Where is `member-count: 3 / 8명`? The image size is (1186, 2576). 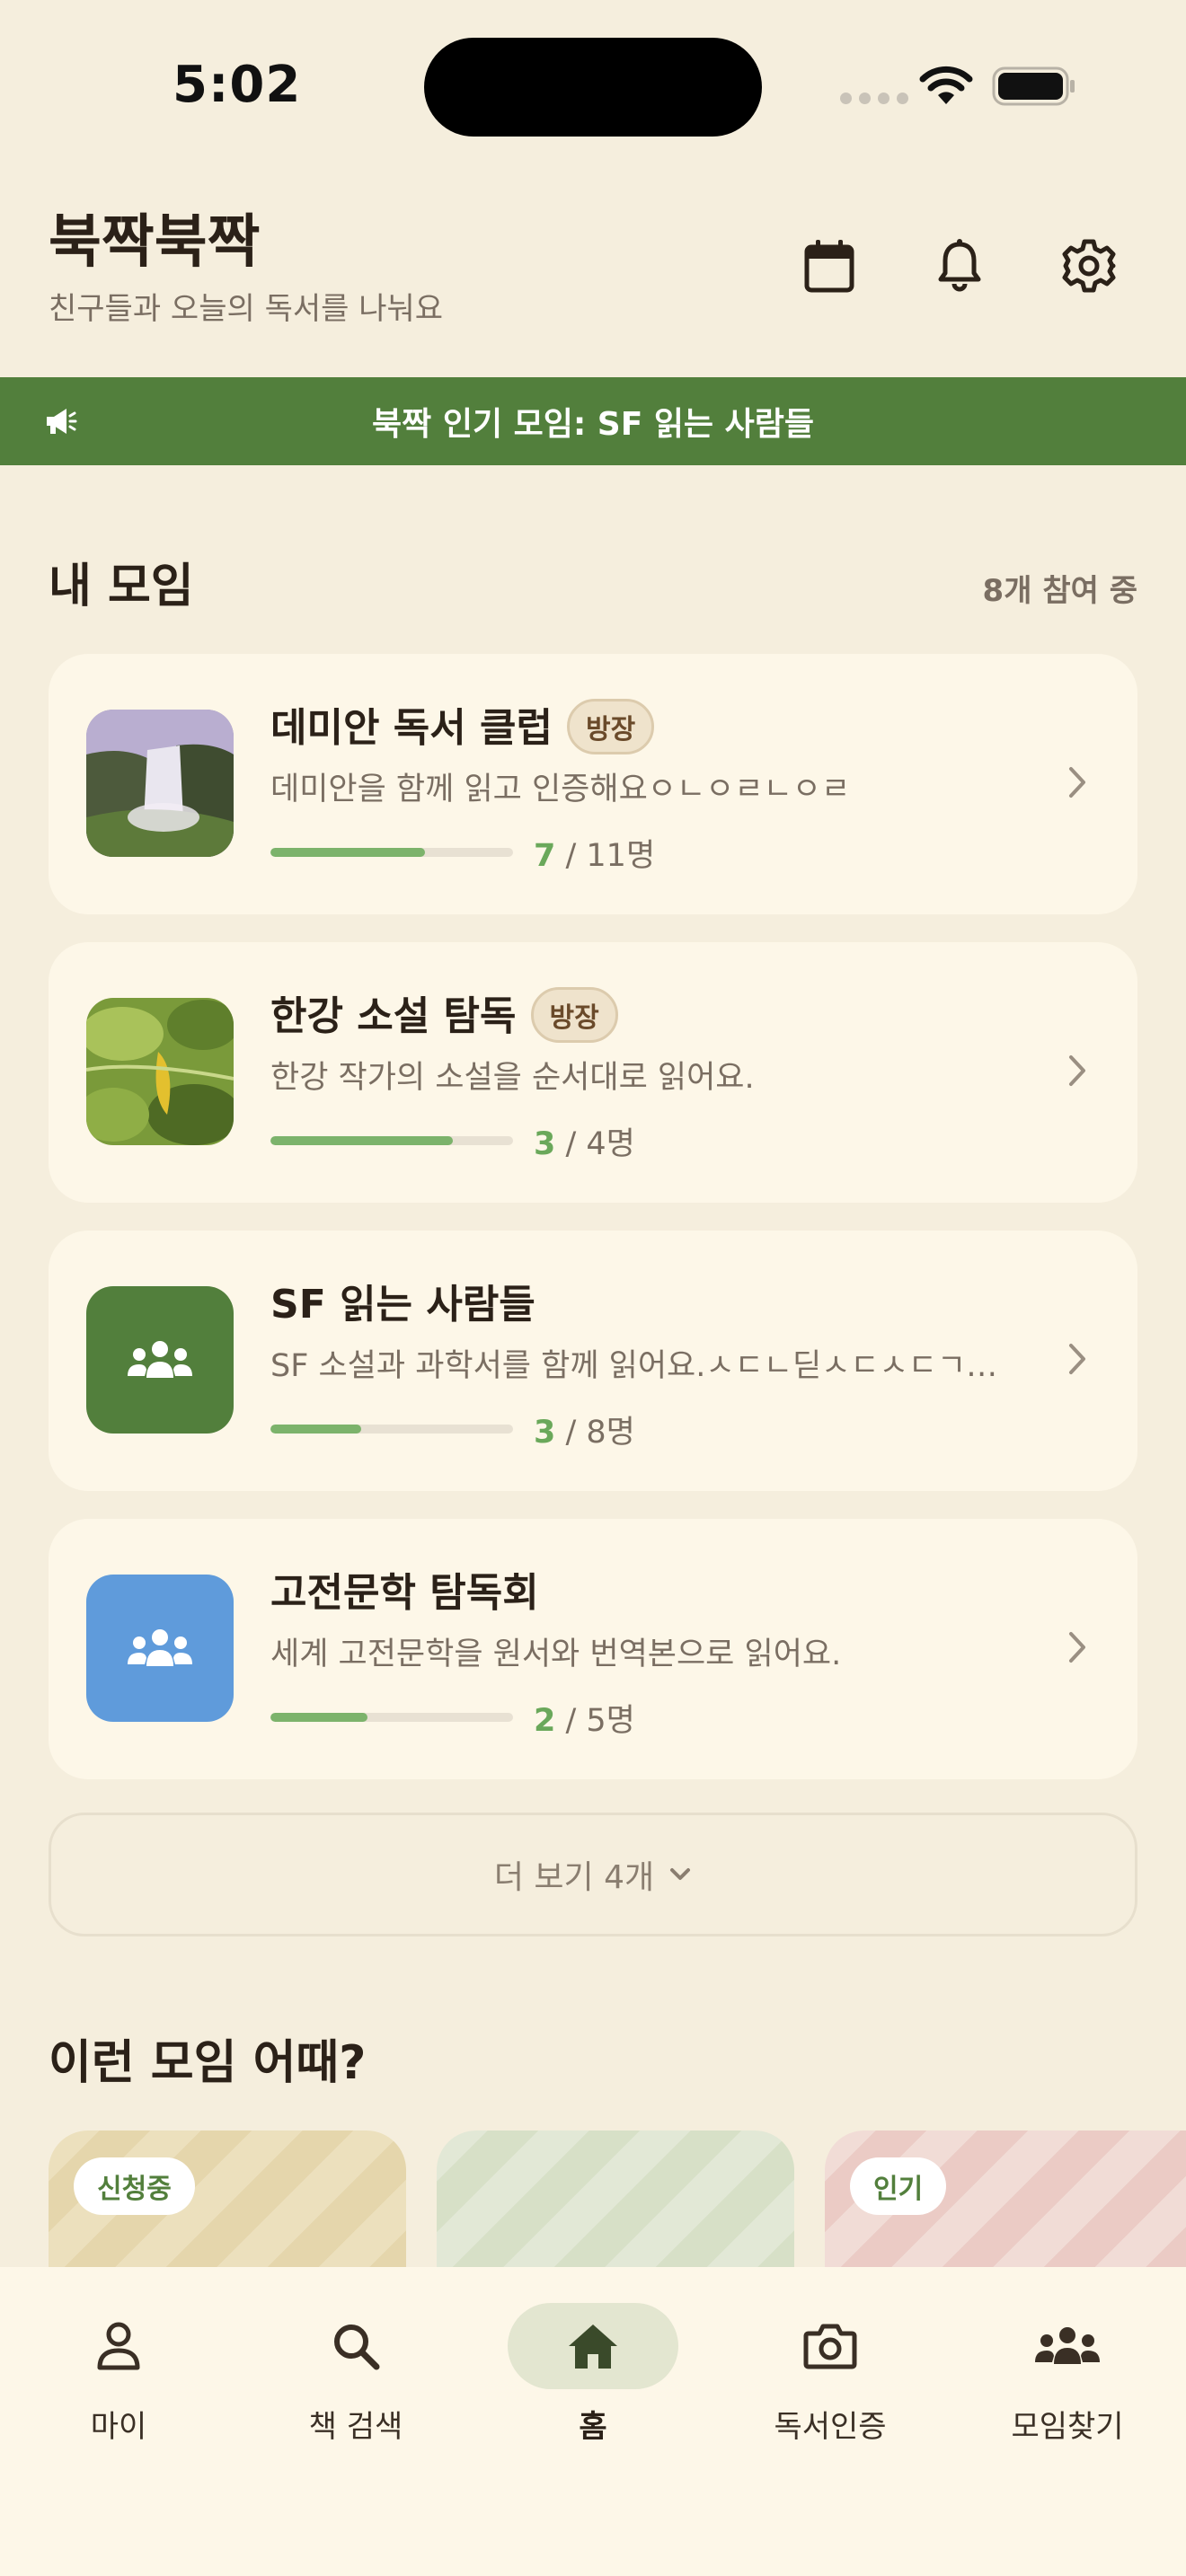
member-count: 3 / 8명 is located at coordinates (584, 1429).